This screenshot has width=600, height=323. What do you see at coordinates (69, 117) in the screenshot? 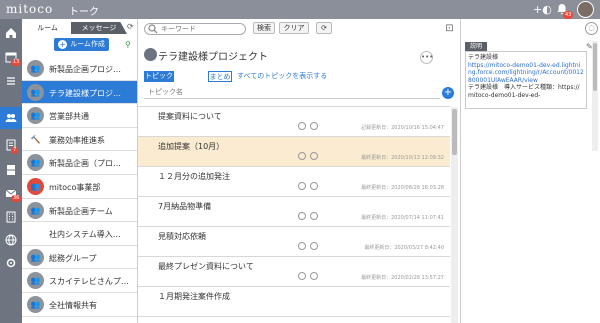
I see `room-name: 営業部共通` at bounding box center [69, 117].